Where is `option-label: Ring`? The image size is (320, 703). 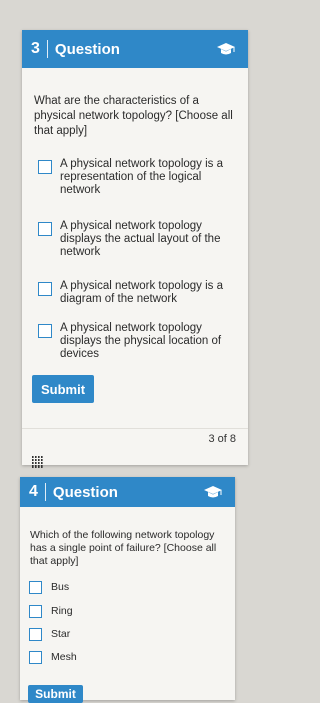 option-label: Ring is located at coordinates (62, 611).